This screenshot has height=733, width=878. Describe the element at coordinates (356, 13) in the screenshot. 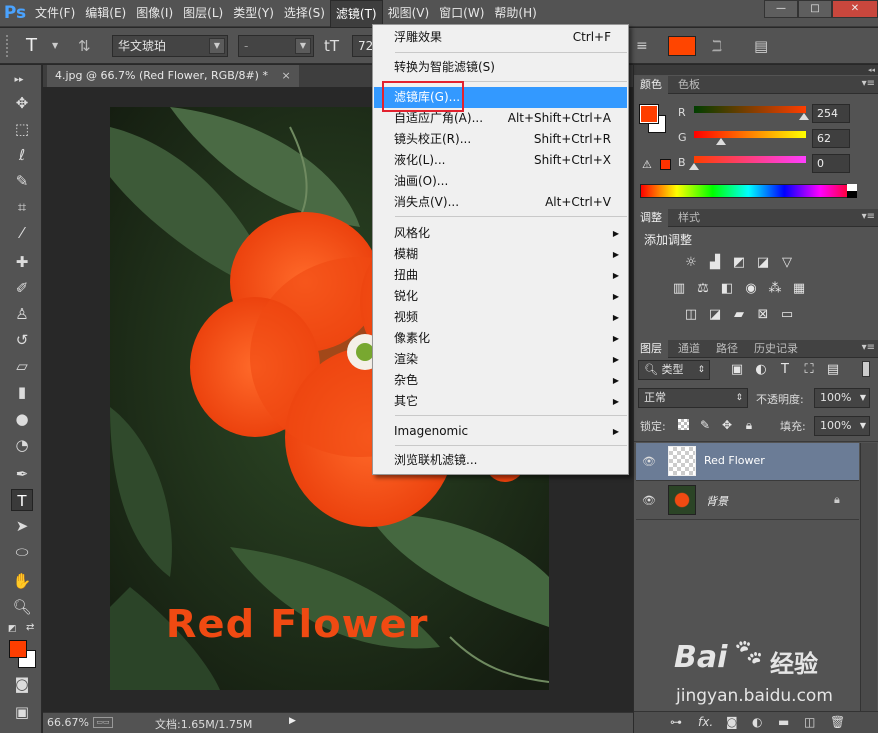

I see `menu-filter: 滤镜(T)` at that location.